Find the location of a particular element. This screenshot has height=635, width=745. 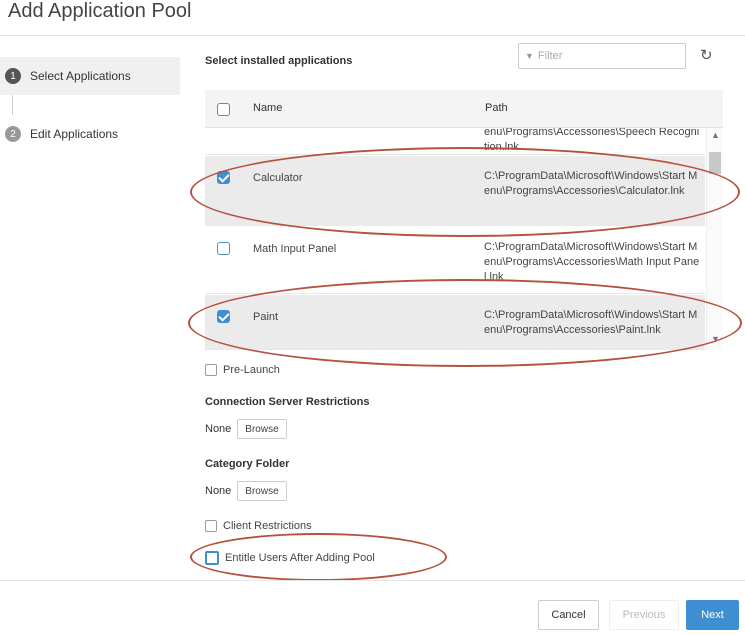

filter-placeholder: Filter is located at coordinates (550, 56).